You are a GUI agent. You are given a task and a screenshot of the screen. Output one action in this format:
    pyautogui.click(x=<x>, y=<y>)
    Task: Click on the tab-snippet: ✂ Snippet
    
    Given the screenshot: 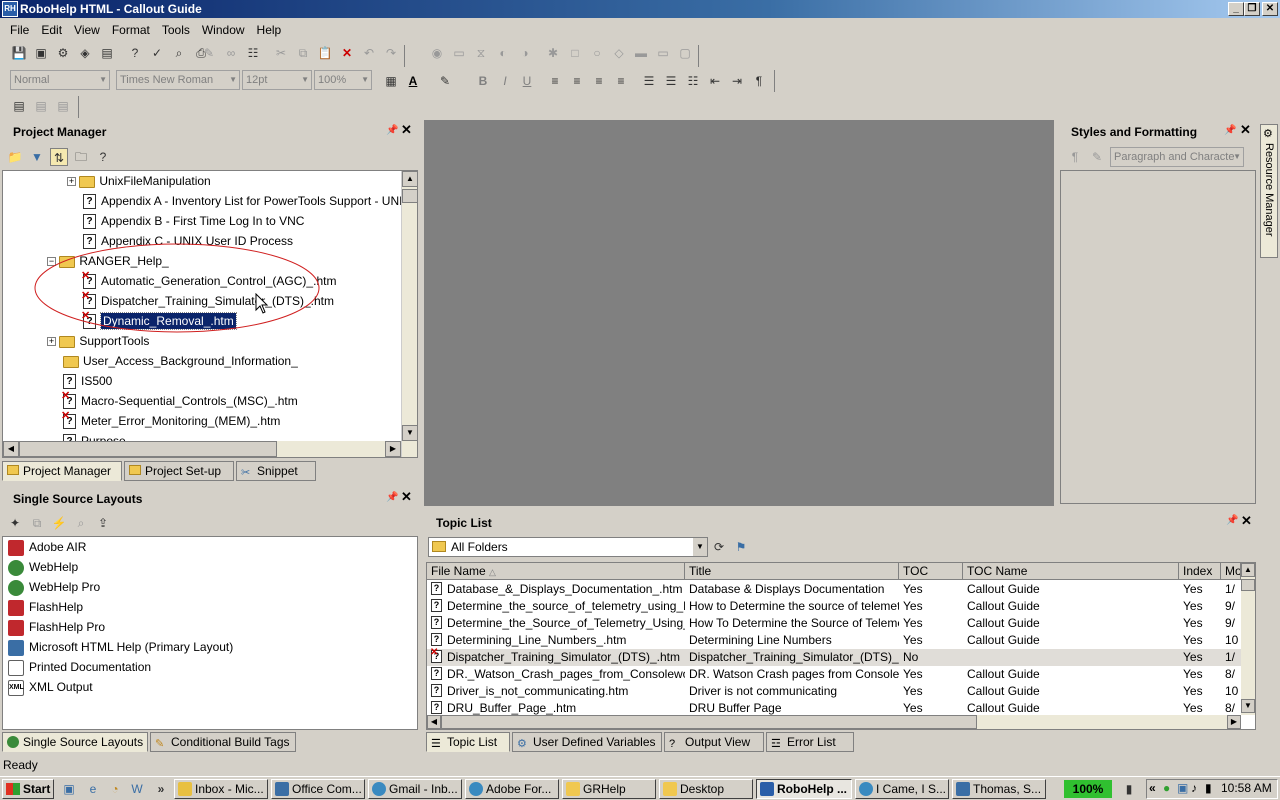 What is the action you would take?
    pyautogui.click(x=276, y=471)
    